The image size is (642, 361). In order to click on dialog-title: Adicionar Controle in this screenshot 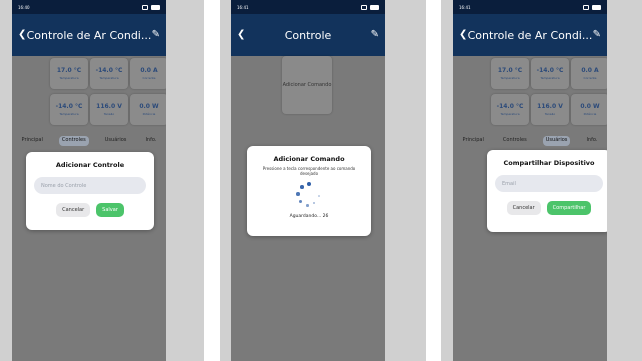, I will do `click(90, 165)`.